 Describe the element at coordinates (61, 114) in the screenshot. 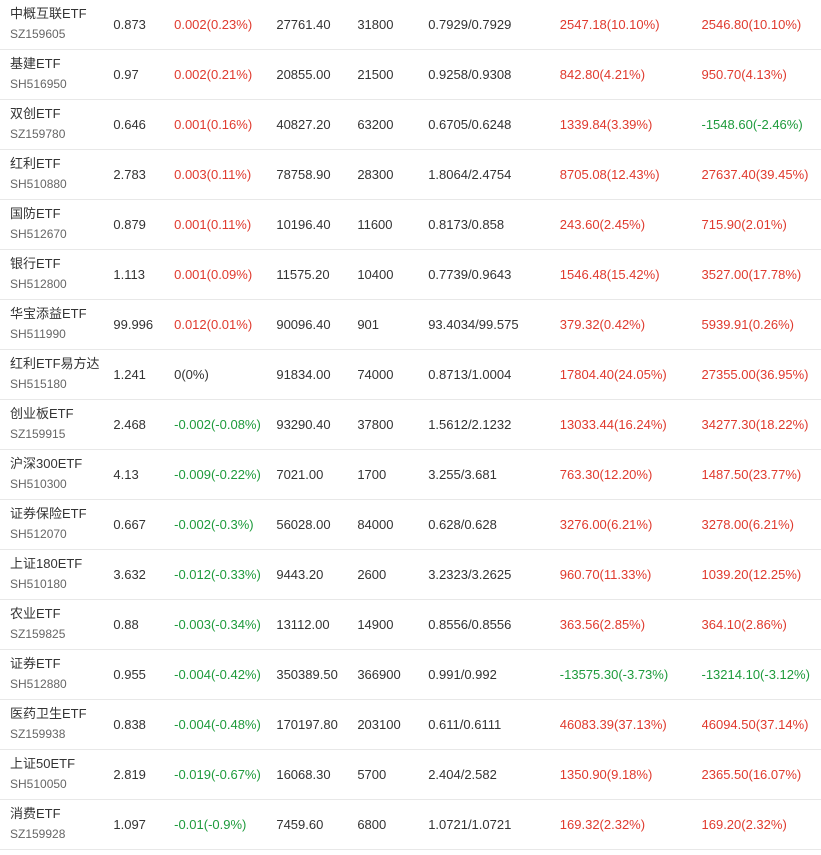

I see `fund-name: 双创ETF` at that location.